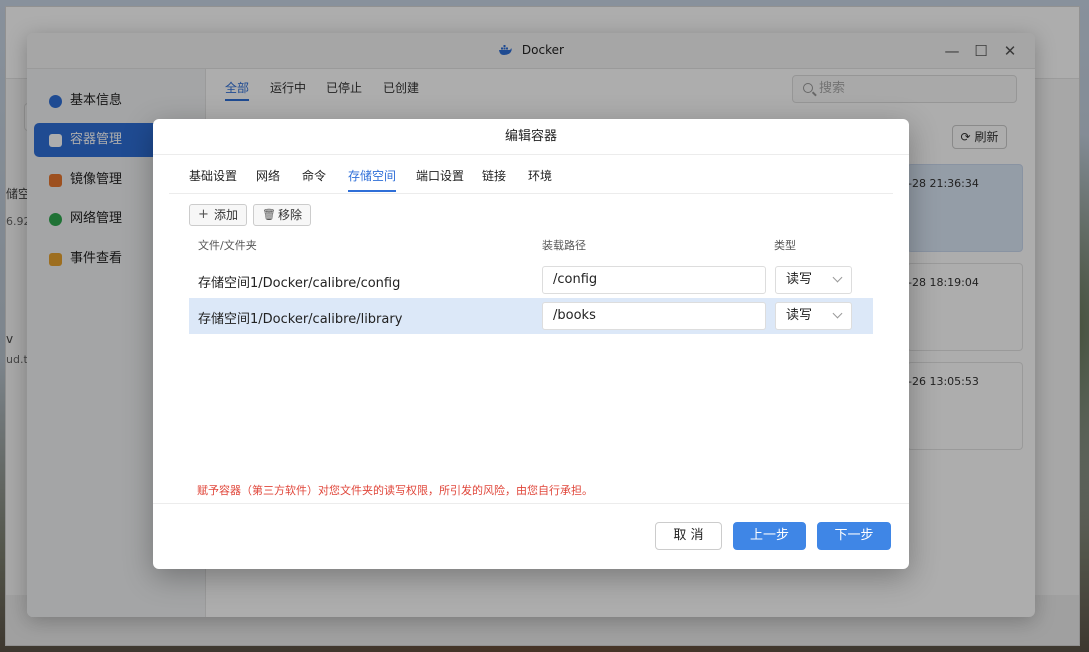 The width and height of the screenshot is (1089, 652). What do you see at coordinates (785, 245) in the screenshot?
I see `column-header-type: 类型` at bounding box center [785, 245].